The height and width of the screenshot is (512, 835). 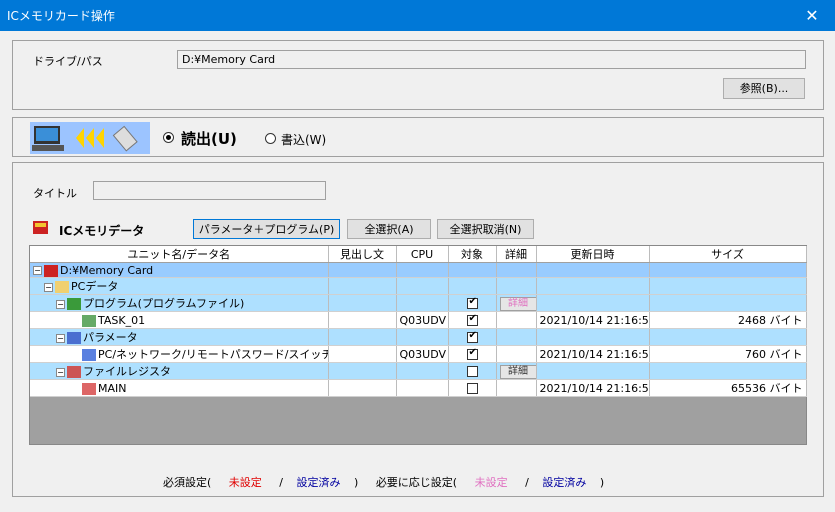 I want to click on param-program-button: パラメータ＋プログラム(P), so click(x=266, y=229).